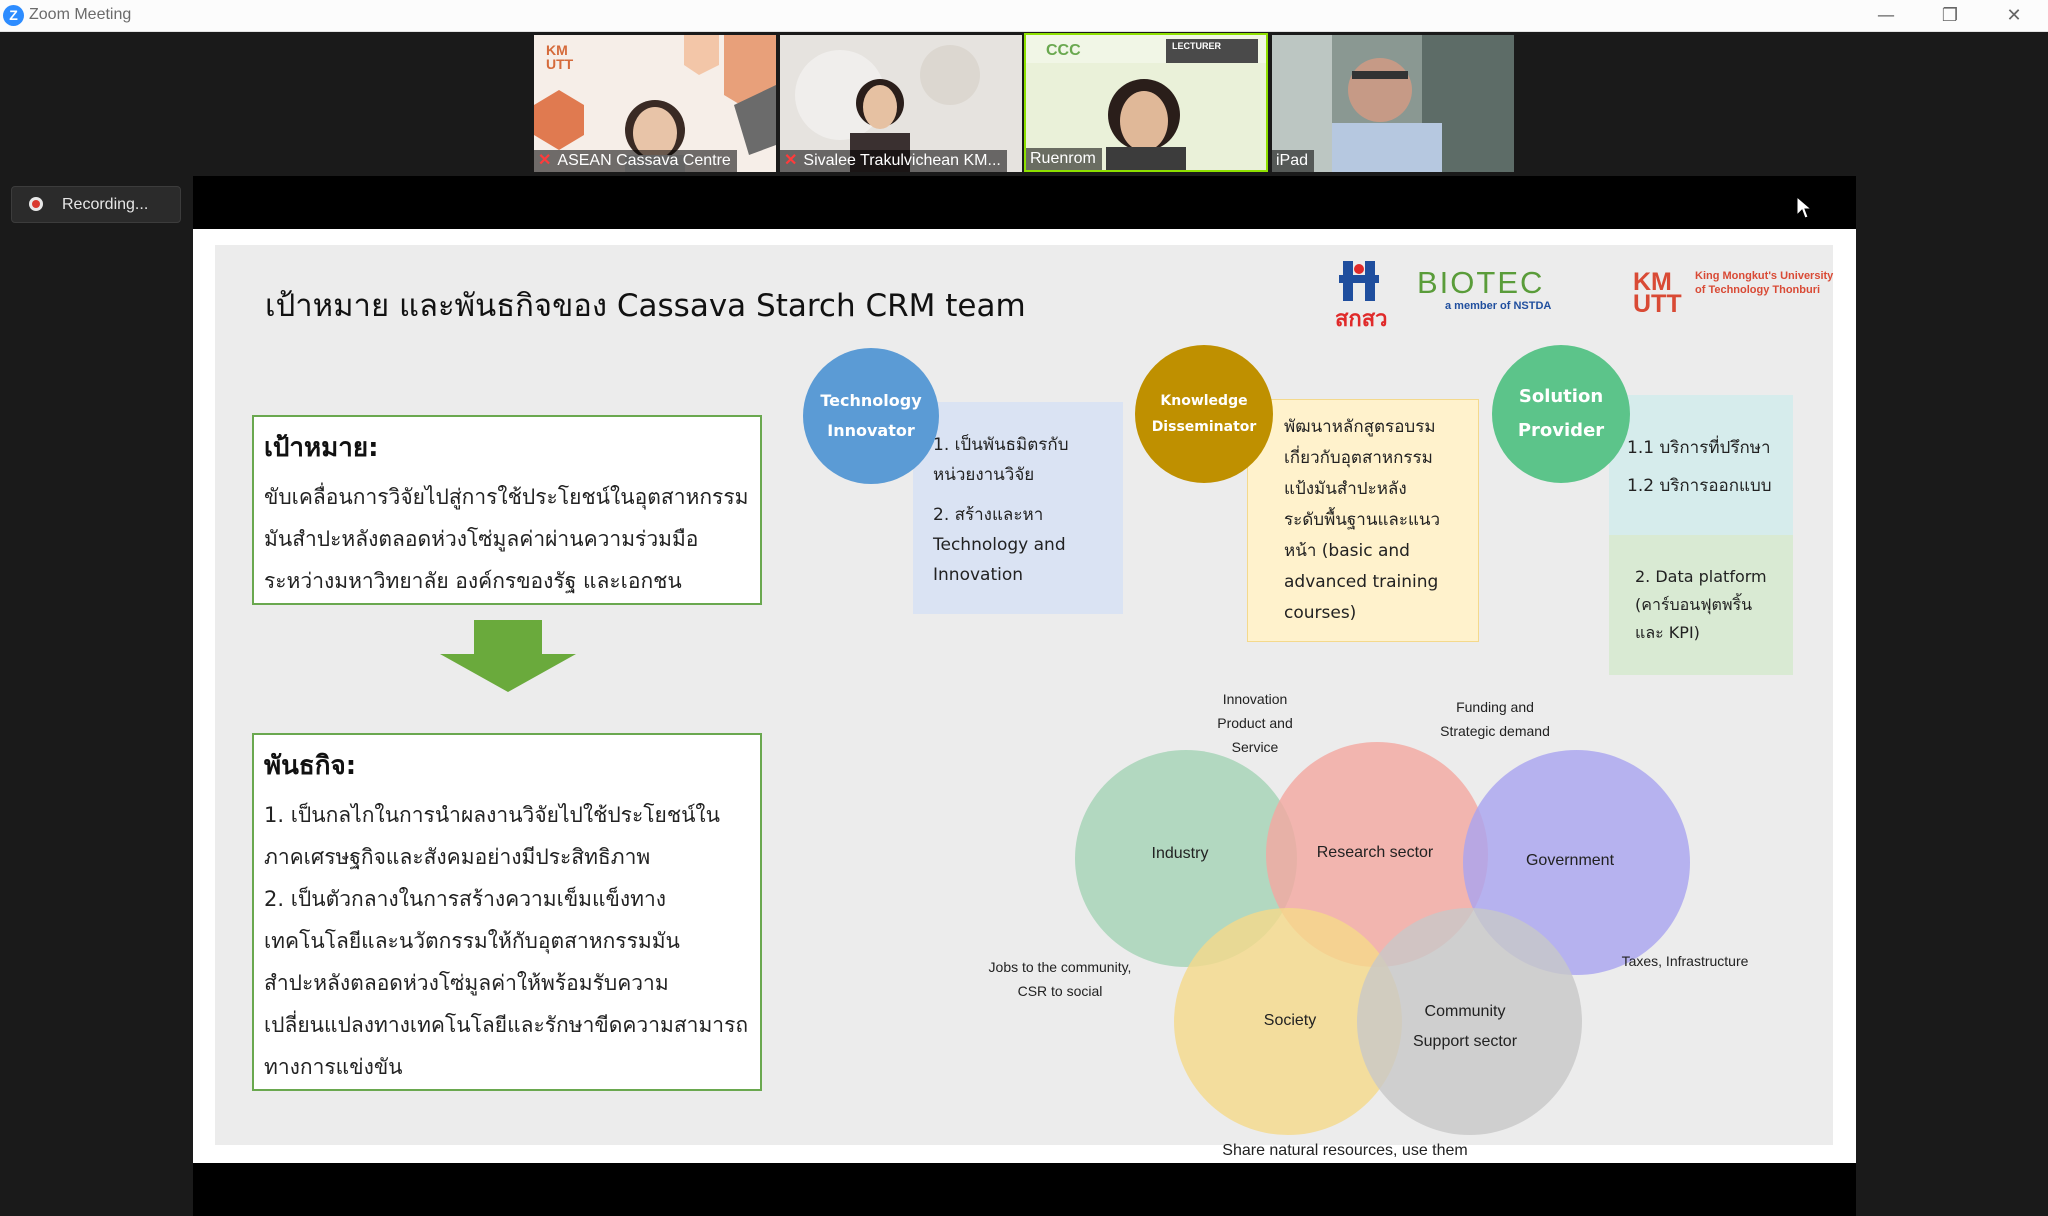 This screenshot has height=1216, width=2048. What do you see at coordinates (1950, 15) in the screenshot?
I see `restore-button: ❐` at bounding box center [1950, 15].